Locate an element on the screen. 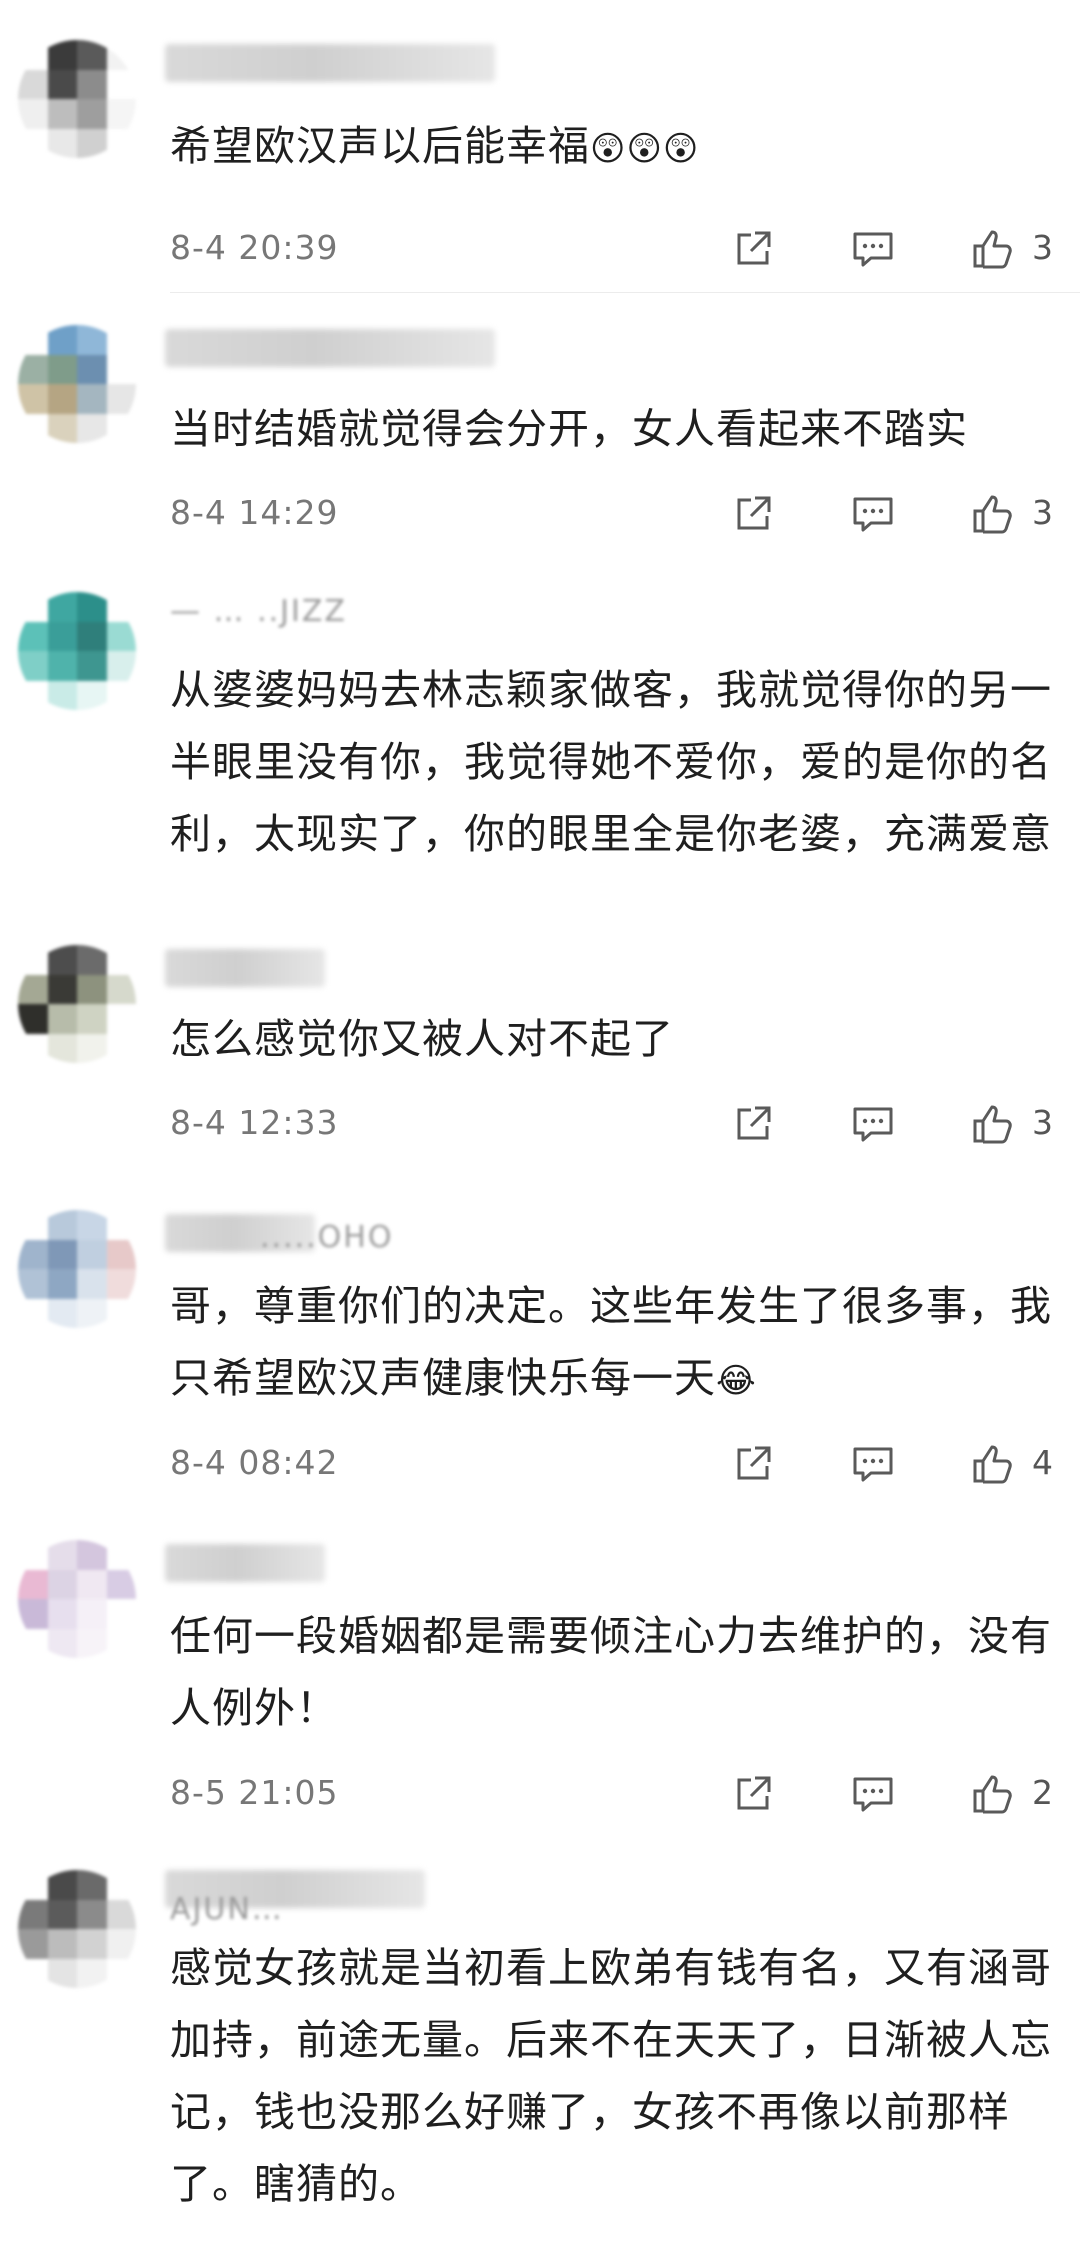  comment-text: 哥，尊重你们的决定。这些年发生了很多事，我只希望欧汉声健康快乐每一天😂 is located at coordinates (611, 1342).